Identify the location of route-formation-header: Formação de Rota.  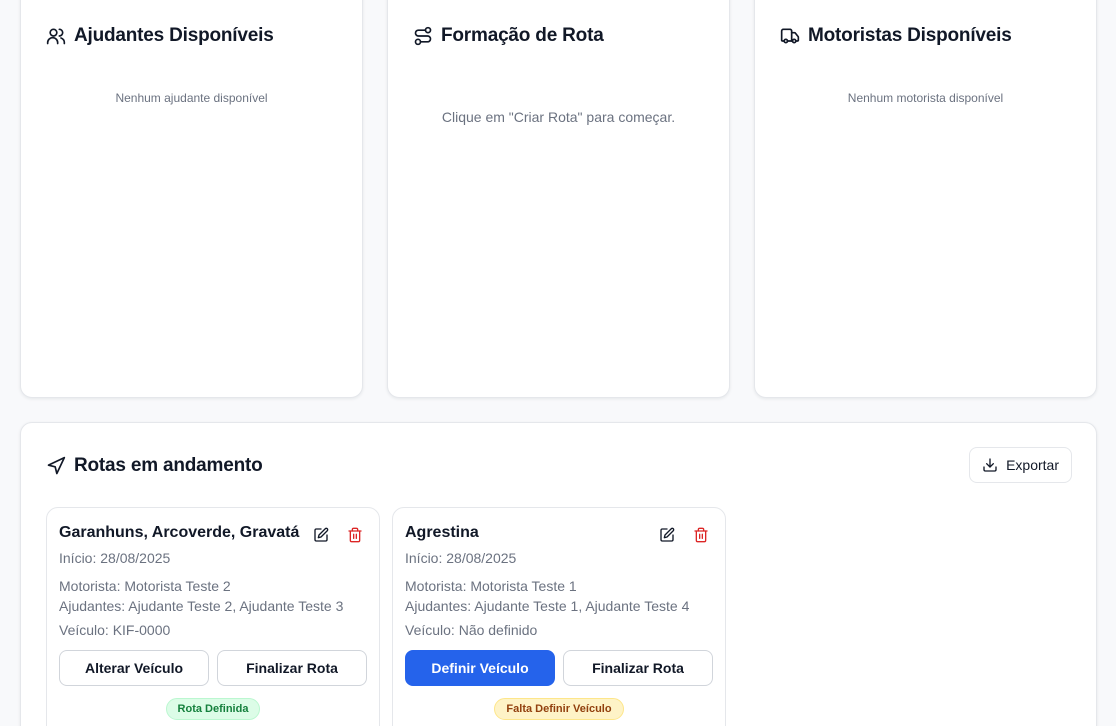
(508, 36).